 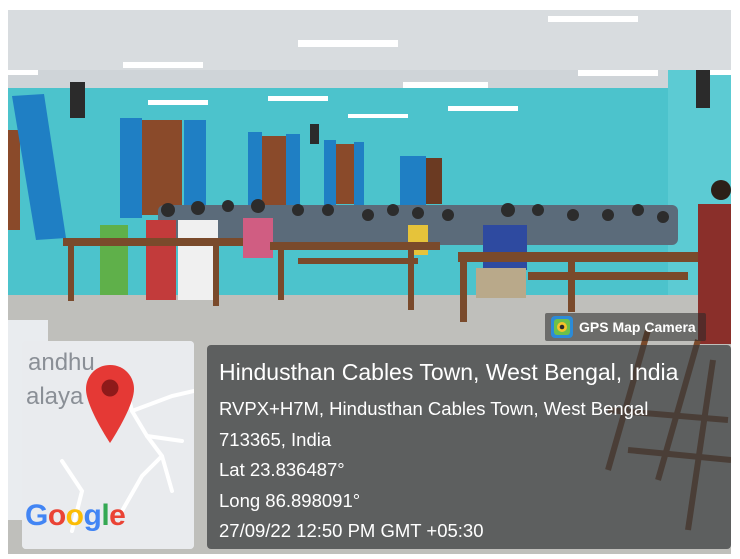 What do you see at coordinates (637, 327) in the screenshot?
I see `gps-badge-label: GPS Map Camera` at bounding box center [637, 327].